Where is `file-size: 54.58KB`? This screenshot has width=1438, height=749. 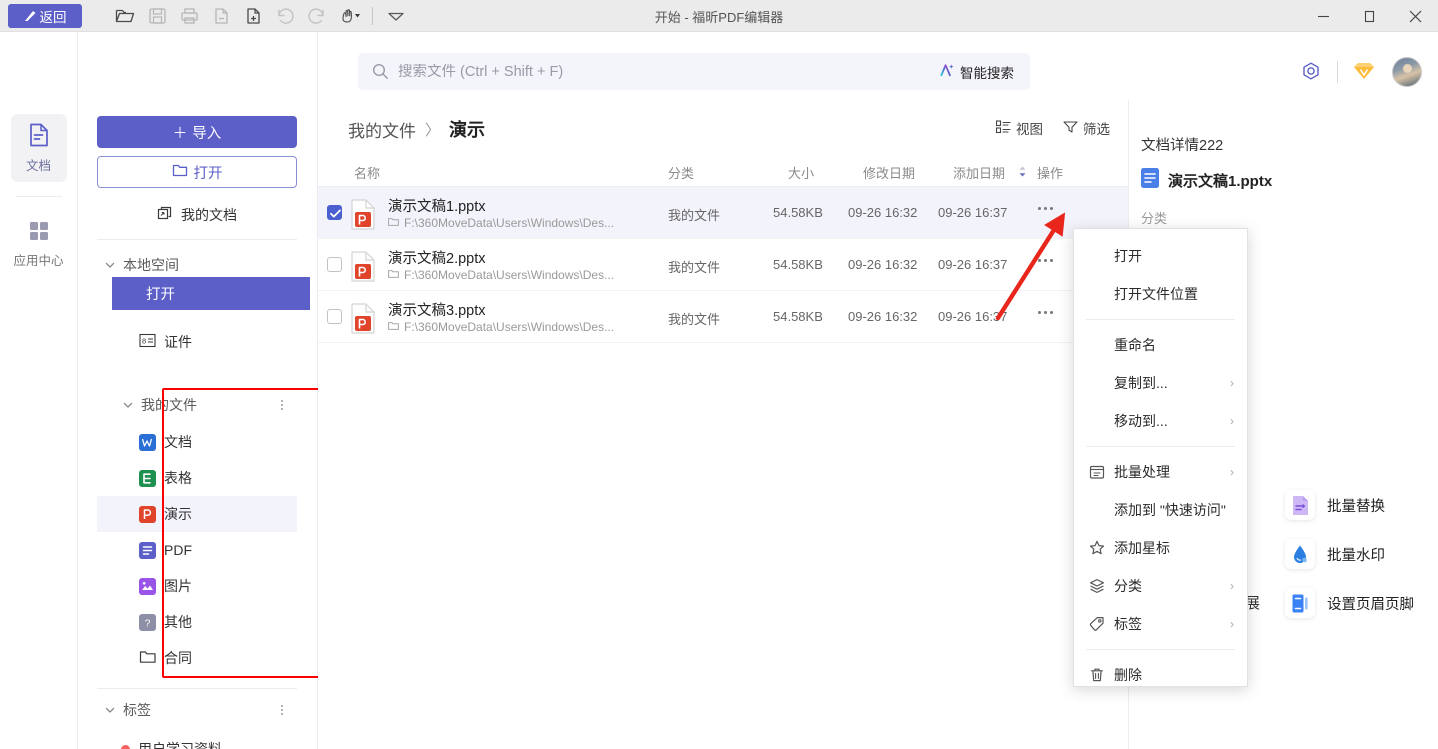
file-size: 54.58KB is located at coordinates (798, 264).